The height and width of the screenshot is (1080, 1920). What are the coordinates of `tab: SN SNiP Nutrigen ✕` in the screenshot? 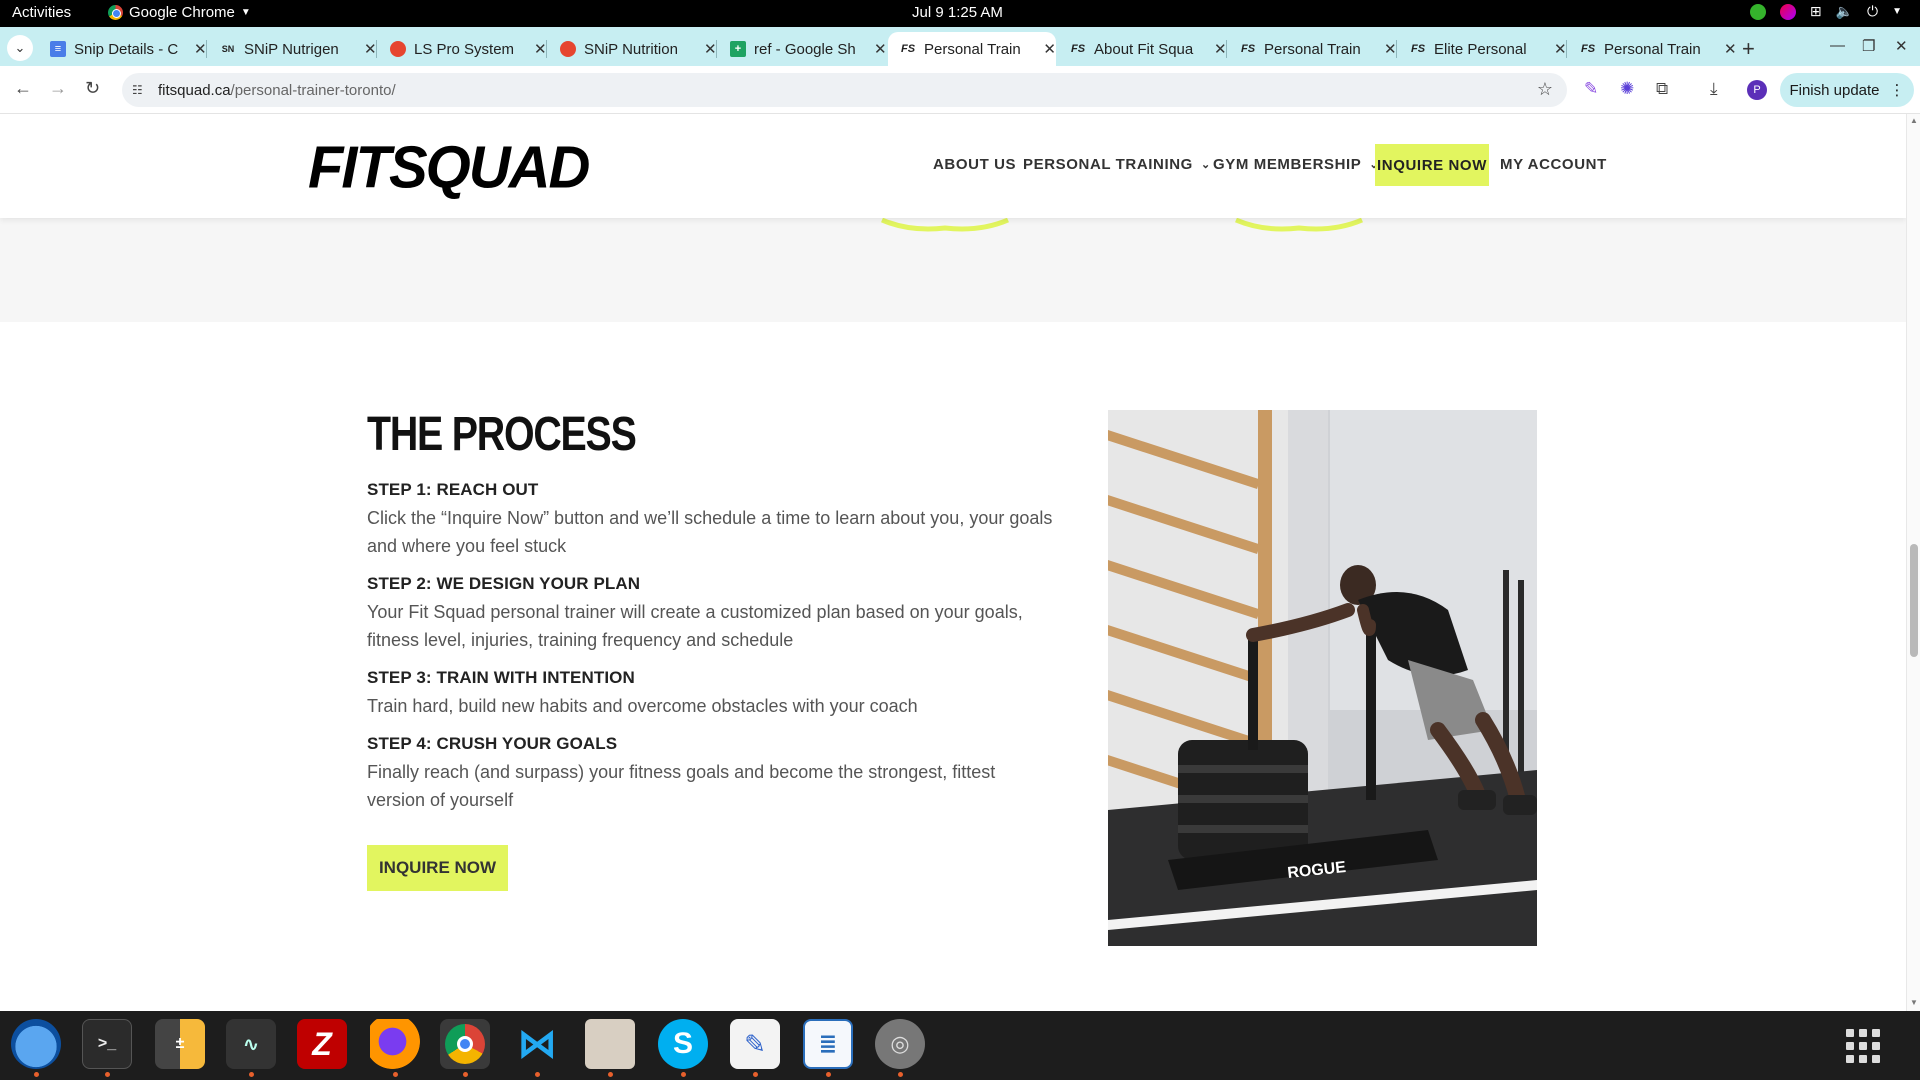 It's located at (292, 49).